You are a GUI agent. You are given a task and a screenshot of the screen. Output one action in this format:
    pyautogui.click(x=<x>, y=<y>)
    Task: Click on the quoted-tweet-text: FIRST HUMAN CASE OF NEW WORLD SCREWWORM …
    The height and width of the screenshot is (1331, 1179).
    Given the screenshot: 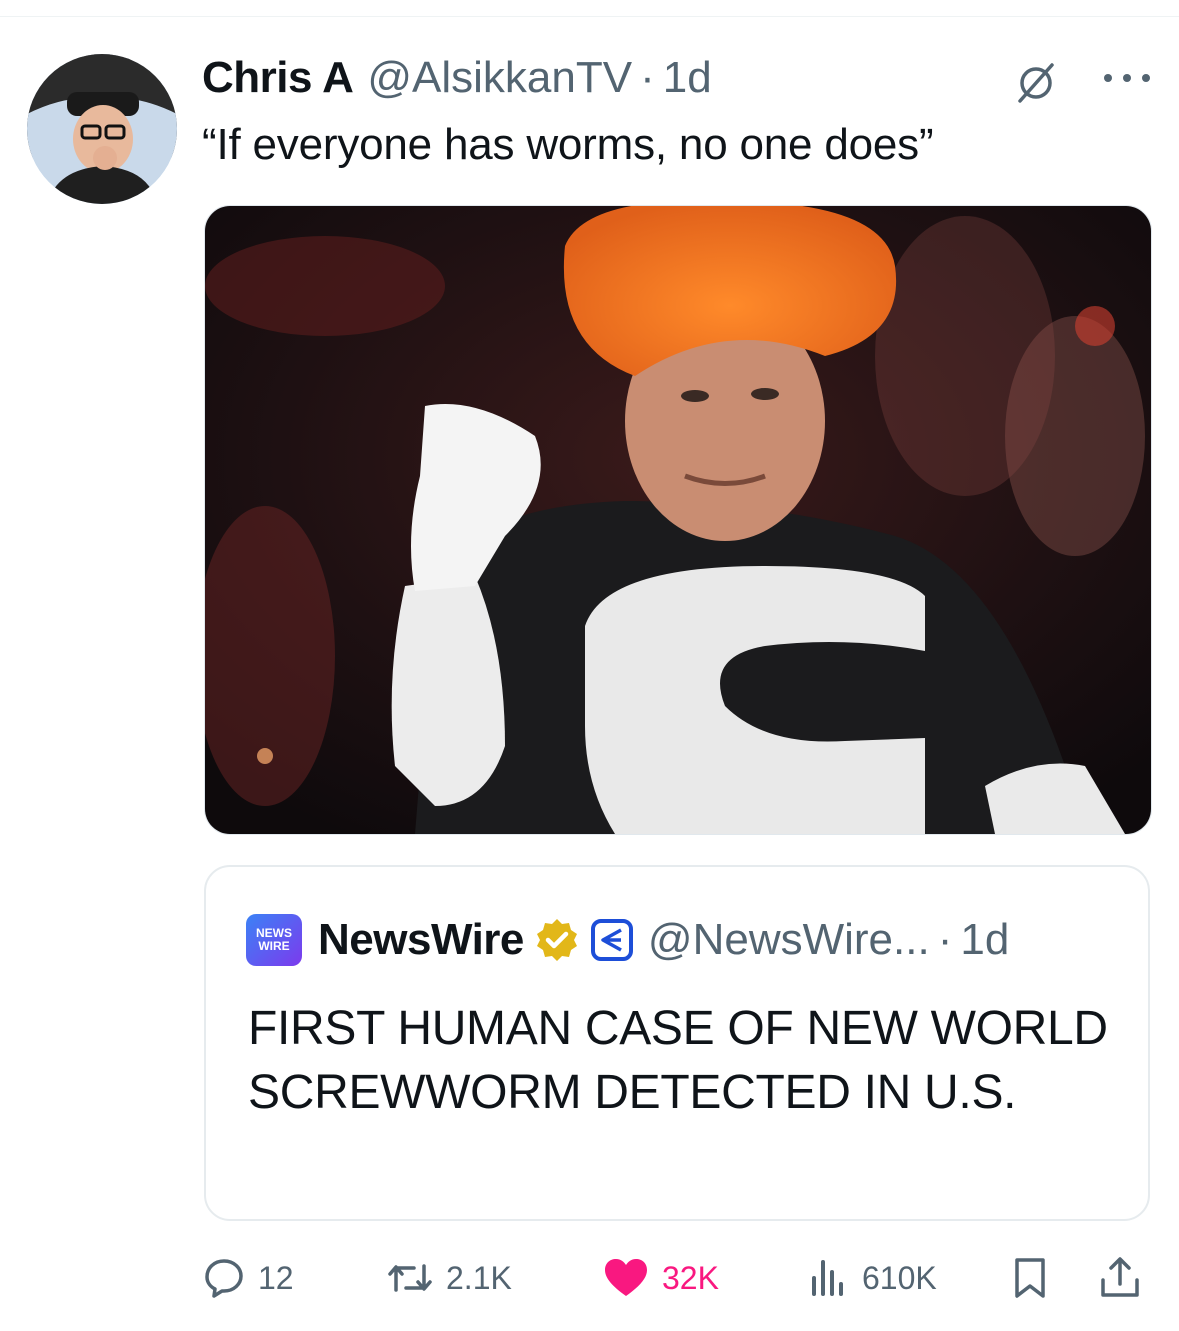 What is the action you would take?
    pyautogui.click(x=678, y=1060)
    